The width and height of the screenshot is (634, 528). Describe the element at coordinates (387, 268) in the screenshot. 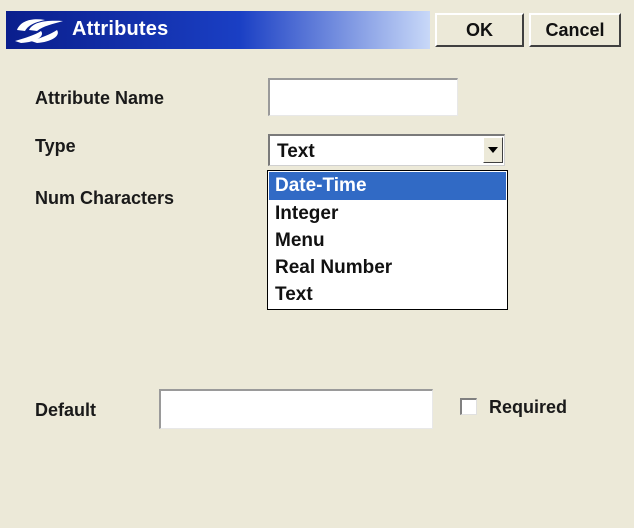

I see `type-option-real-number: Real Number` at that location.